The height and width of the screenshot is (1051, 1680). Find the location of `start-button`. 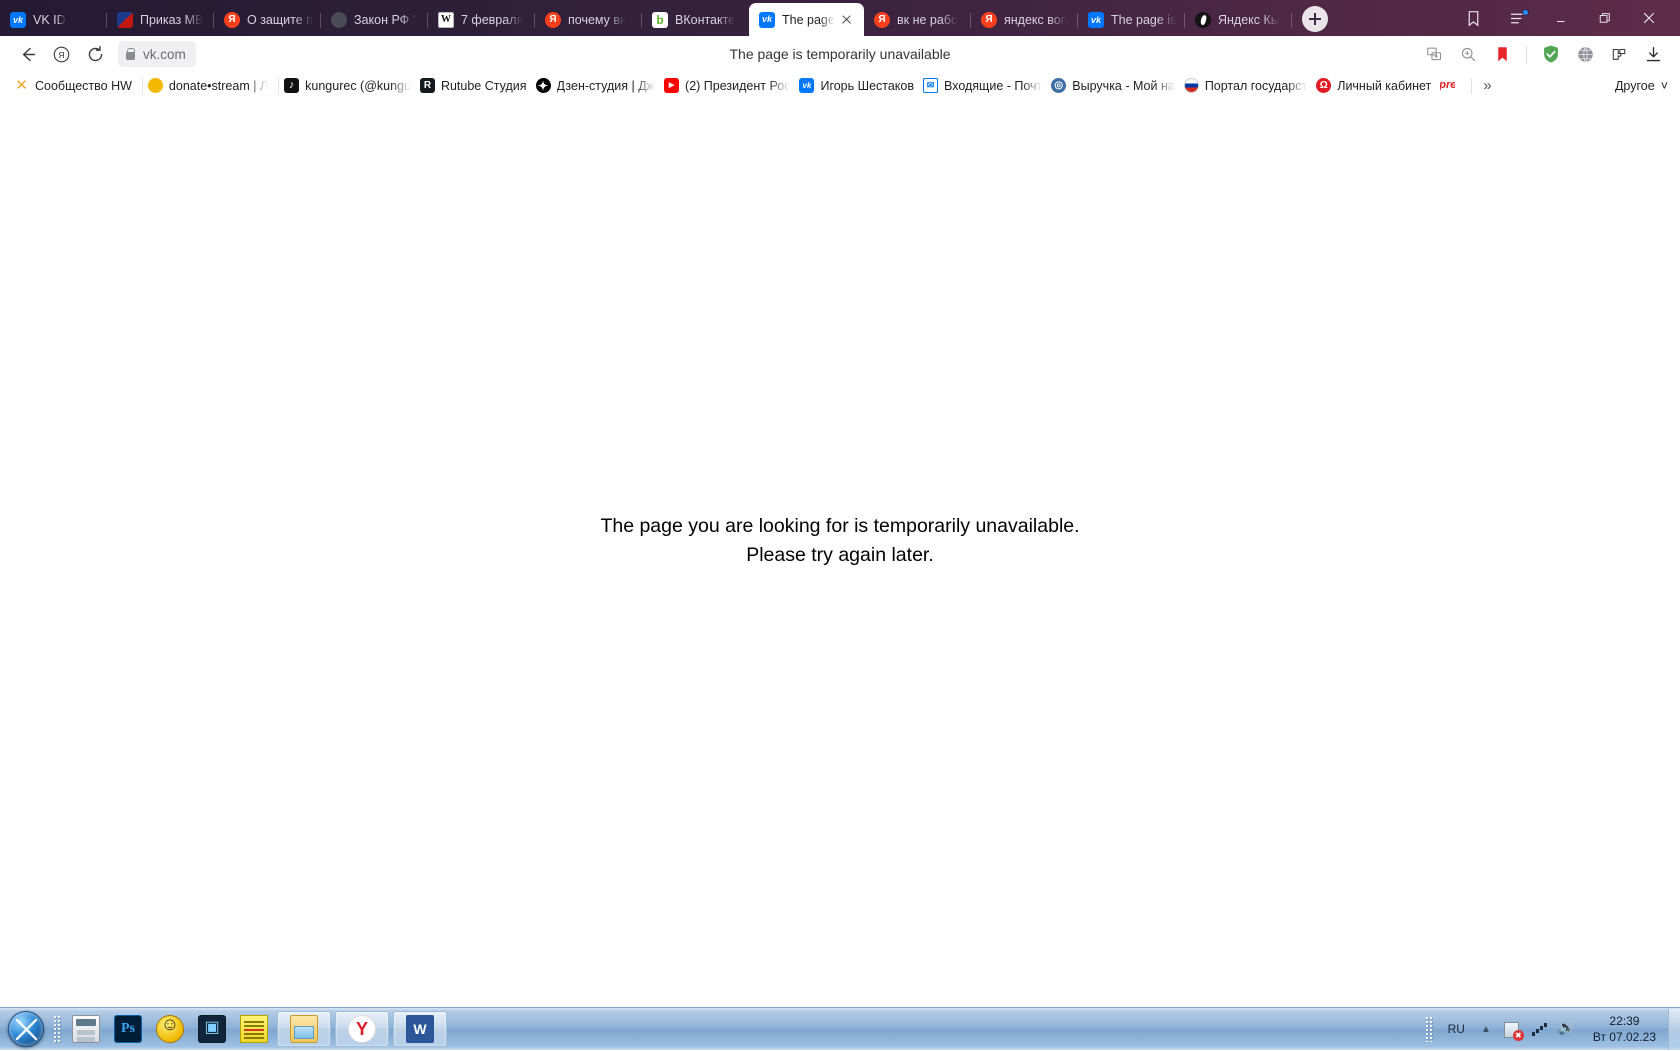

start-button is located at coordinates (26, 1029).